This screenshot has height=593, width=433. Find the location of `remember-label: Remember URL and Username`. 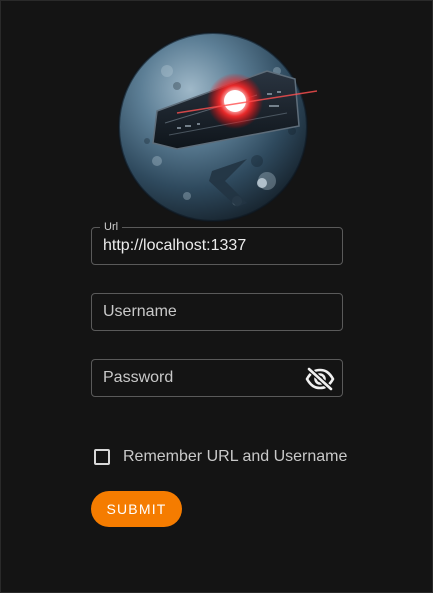

remember-label: Remember URL and Username is located at coordinates (235, 456).